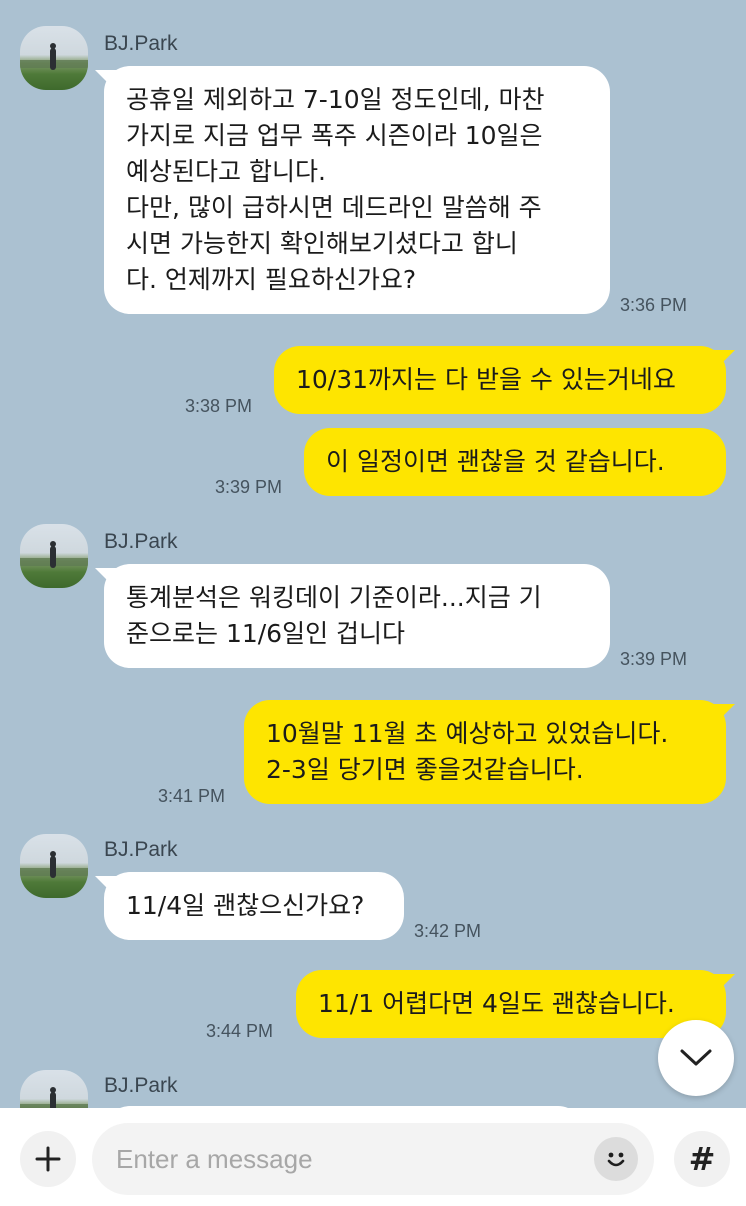 The height and width of the screenshot is (1206, 746). What do you see at coordinates (335, 99) in the screenshot?
I see `message-line: 공휴일 제외하고 7-10일 정도인데, 마찬` at bounding box center [335, 99].